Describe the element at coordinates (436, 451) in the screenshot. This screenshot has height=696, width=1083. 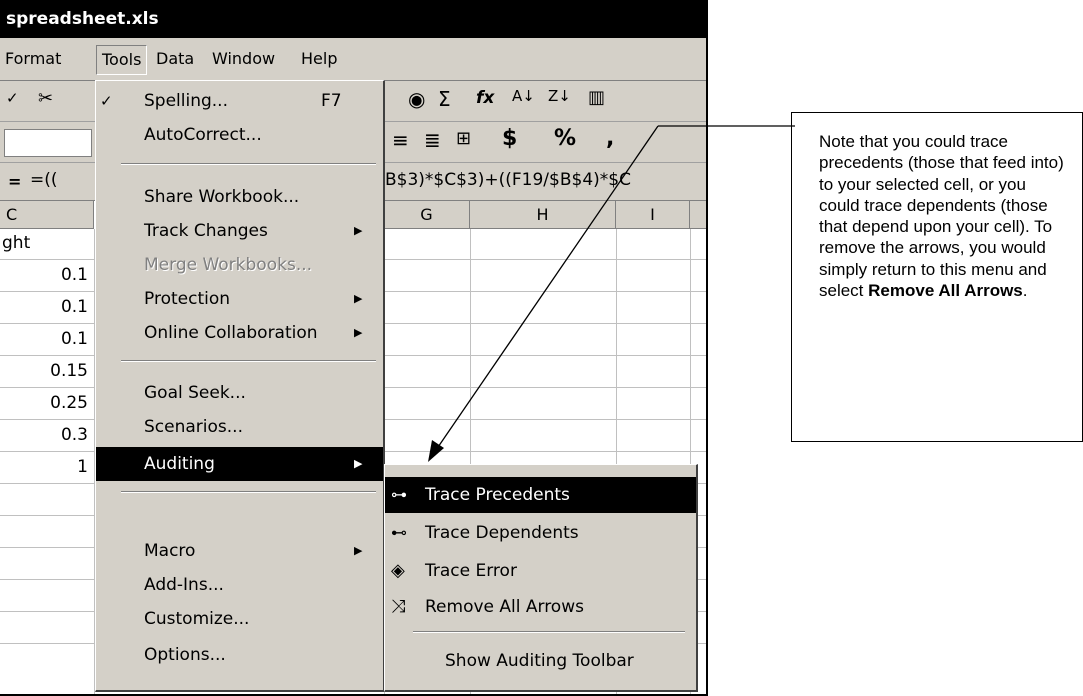
I see `arrowhead-icon` at that location.